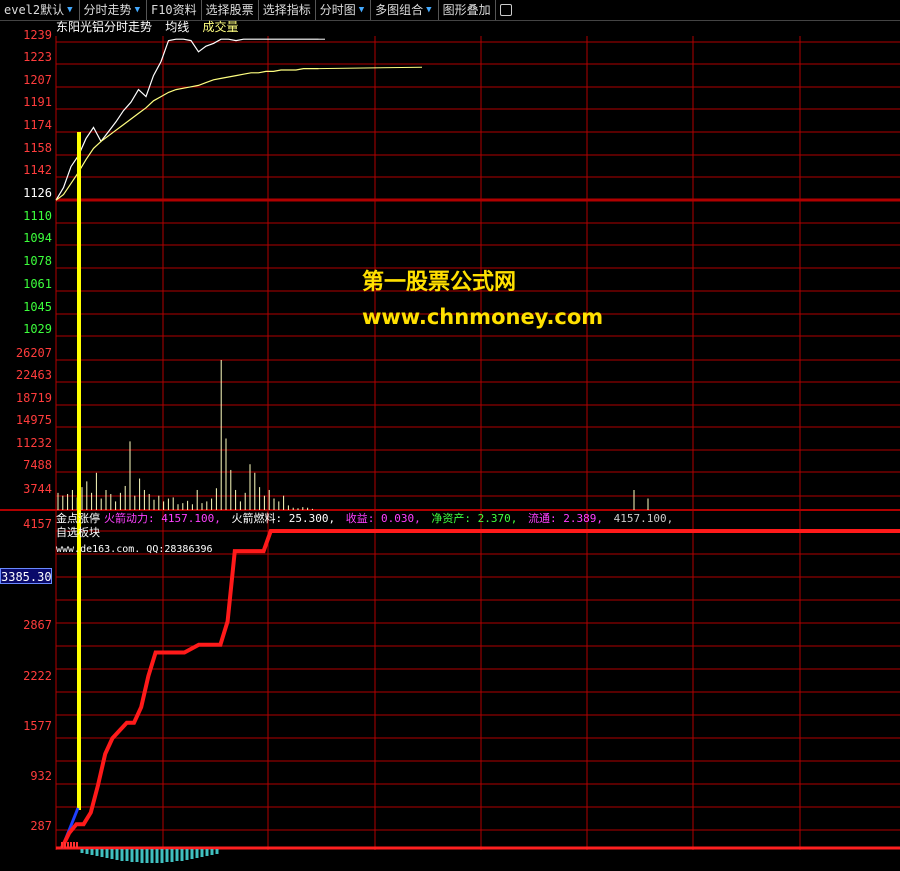 The width and height of the screenshot is (900, 871). Describe the element at coordinates (187, 689) in the screenshot. I see `indicator-line` at that location.